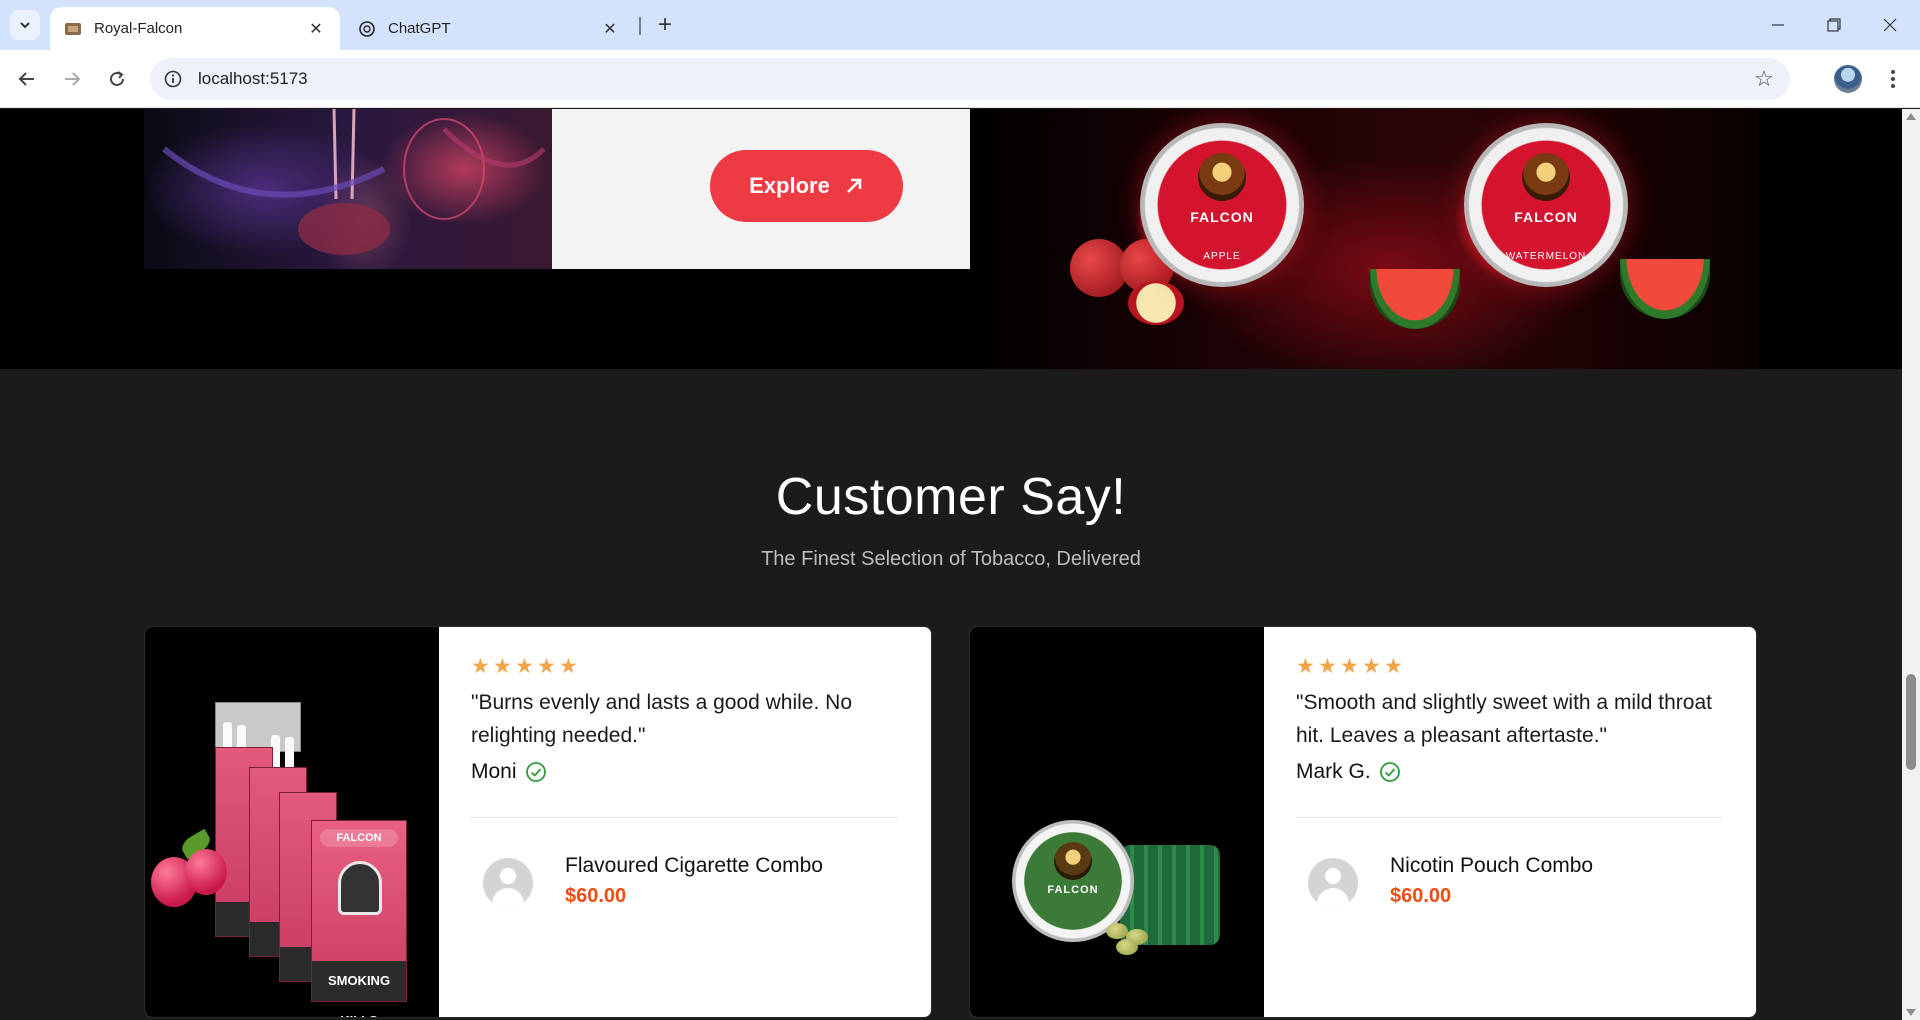  I want to click on arrow-left-icon, so click(26, 79).